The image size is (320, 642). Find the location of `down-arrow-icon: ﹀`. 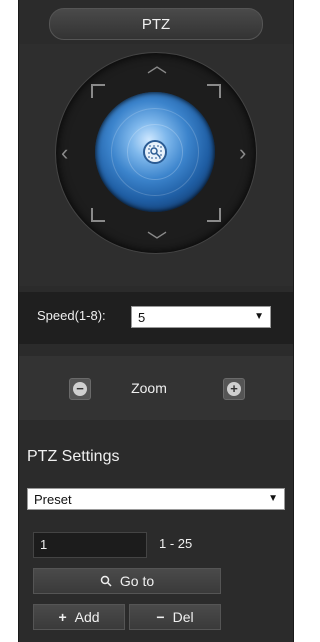

down-arrow-icon: ﹀ is located at coordinates (157, 242).